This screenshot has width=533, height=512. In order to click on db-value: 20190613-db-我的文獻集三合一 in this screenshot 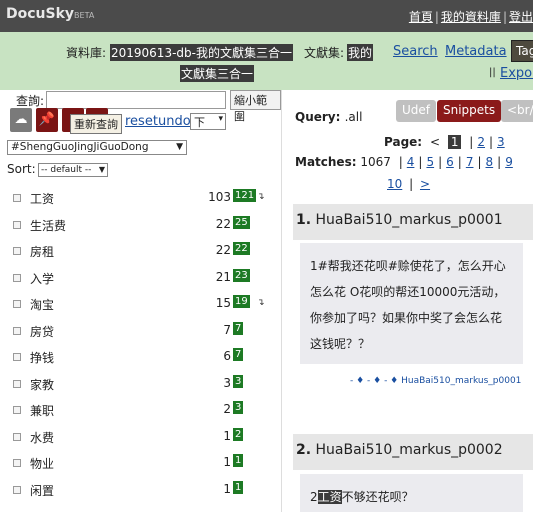, I will do `click(201, 52)`.